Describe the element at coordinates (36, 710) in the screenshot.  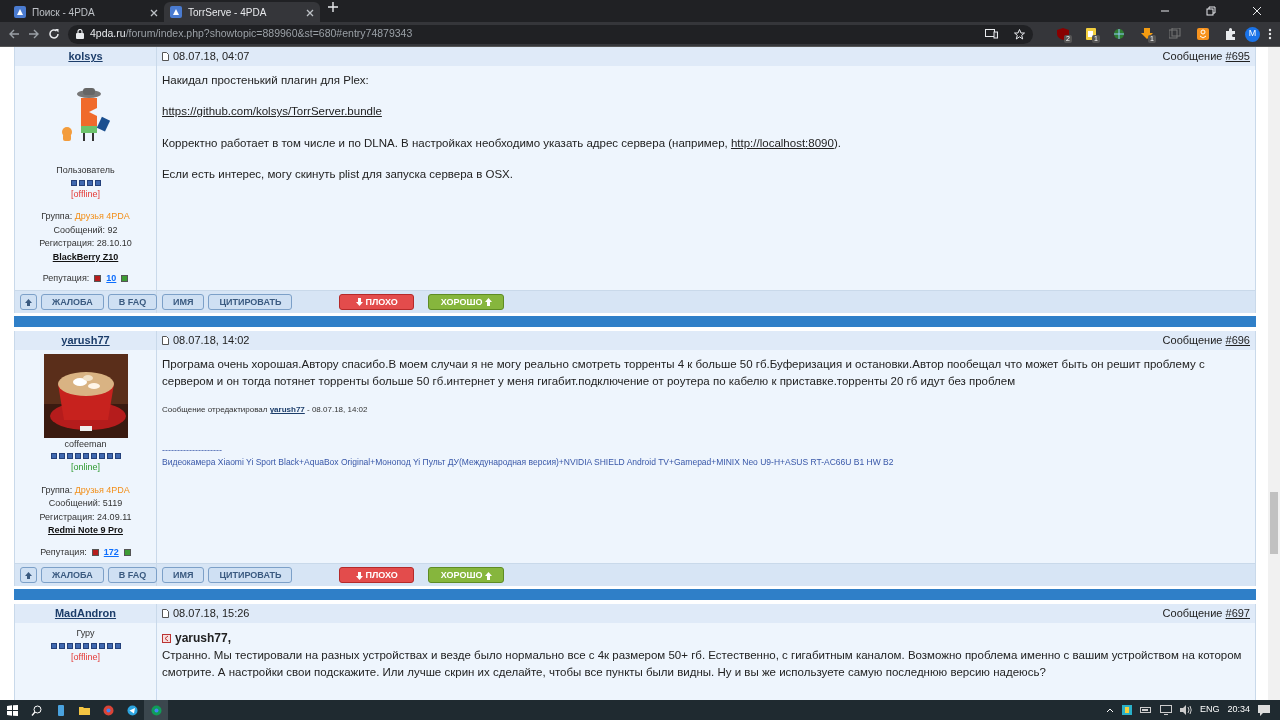
I see `search-icon` at that location.